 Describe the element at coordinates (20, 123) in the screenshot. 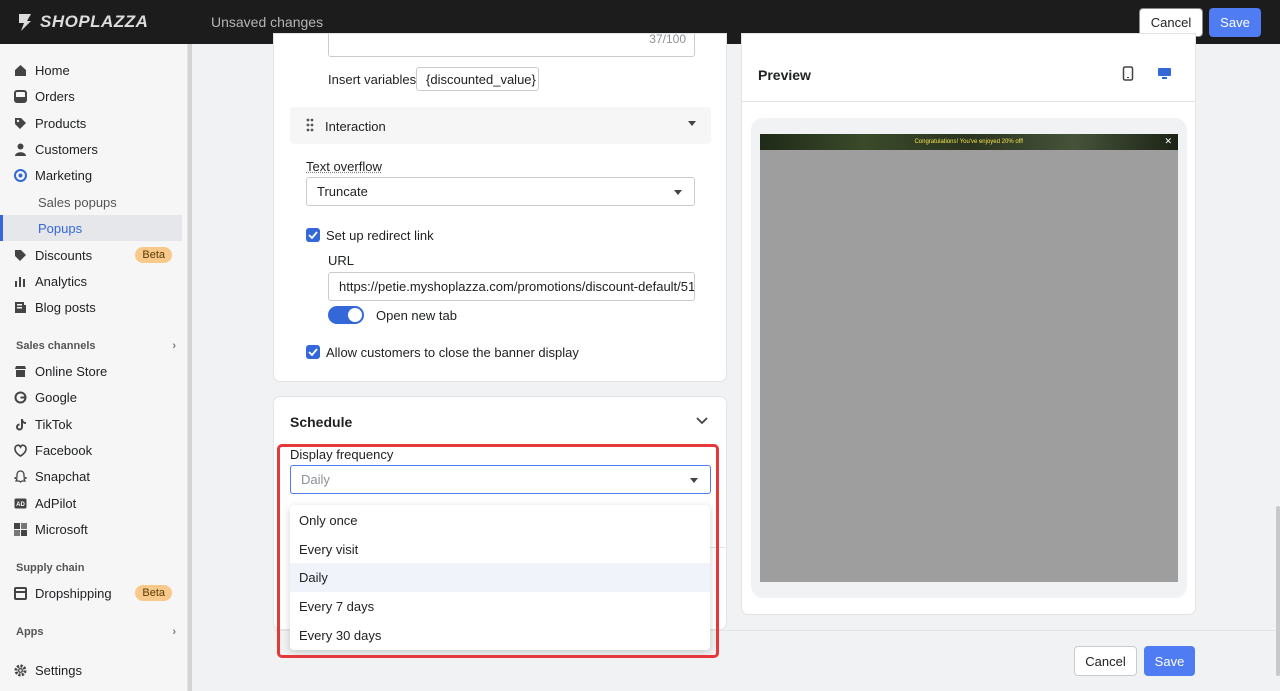

I see `tag-icon` at that location.